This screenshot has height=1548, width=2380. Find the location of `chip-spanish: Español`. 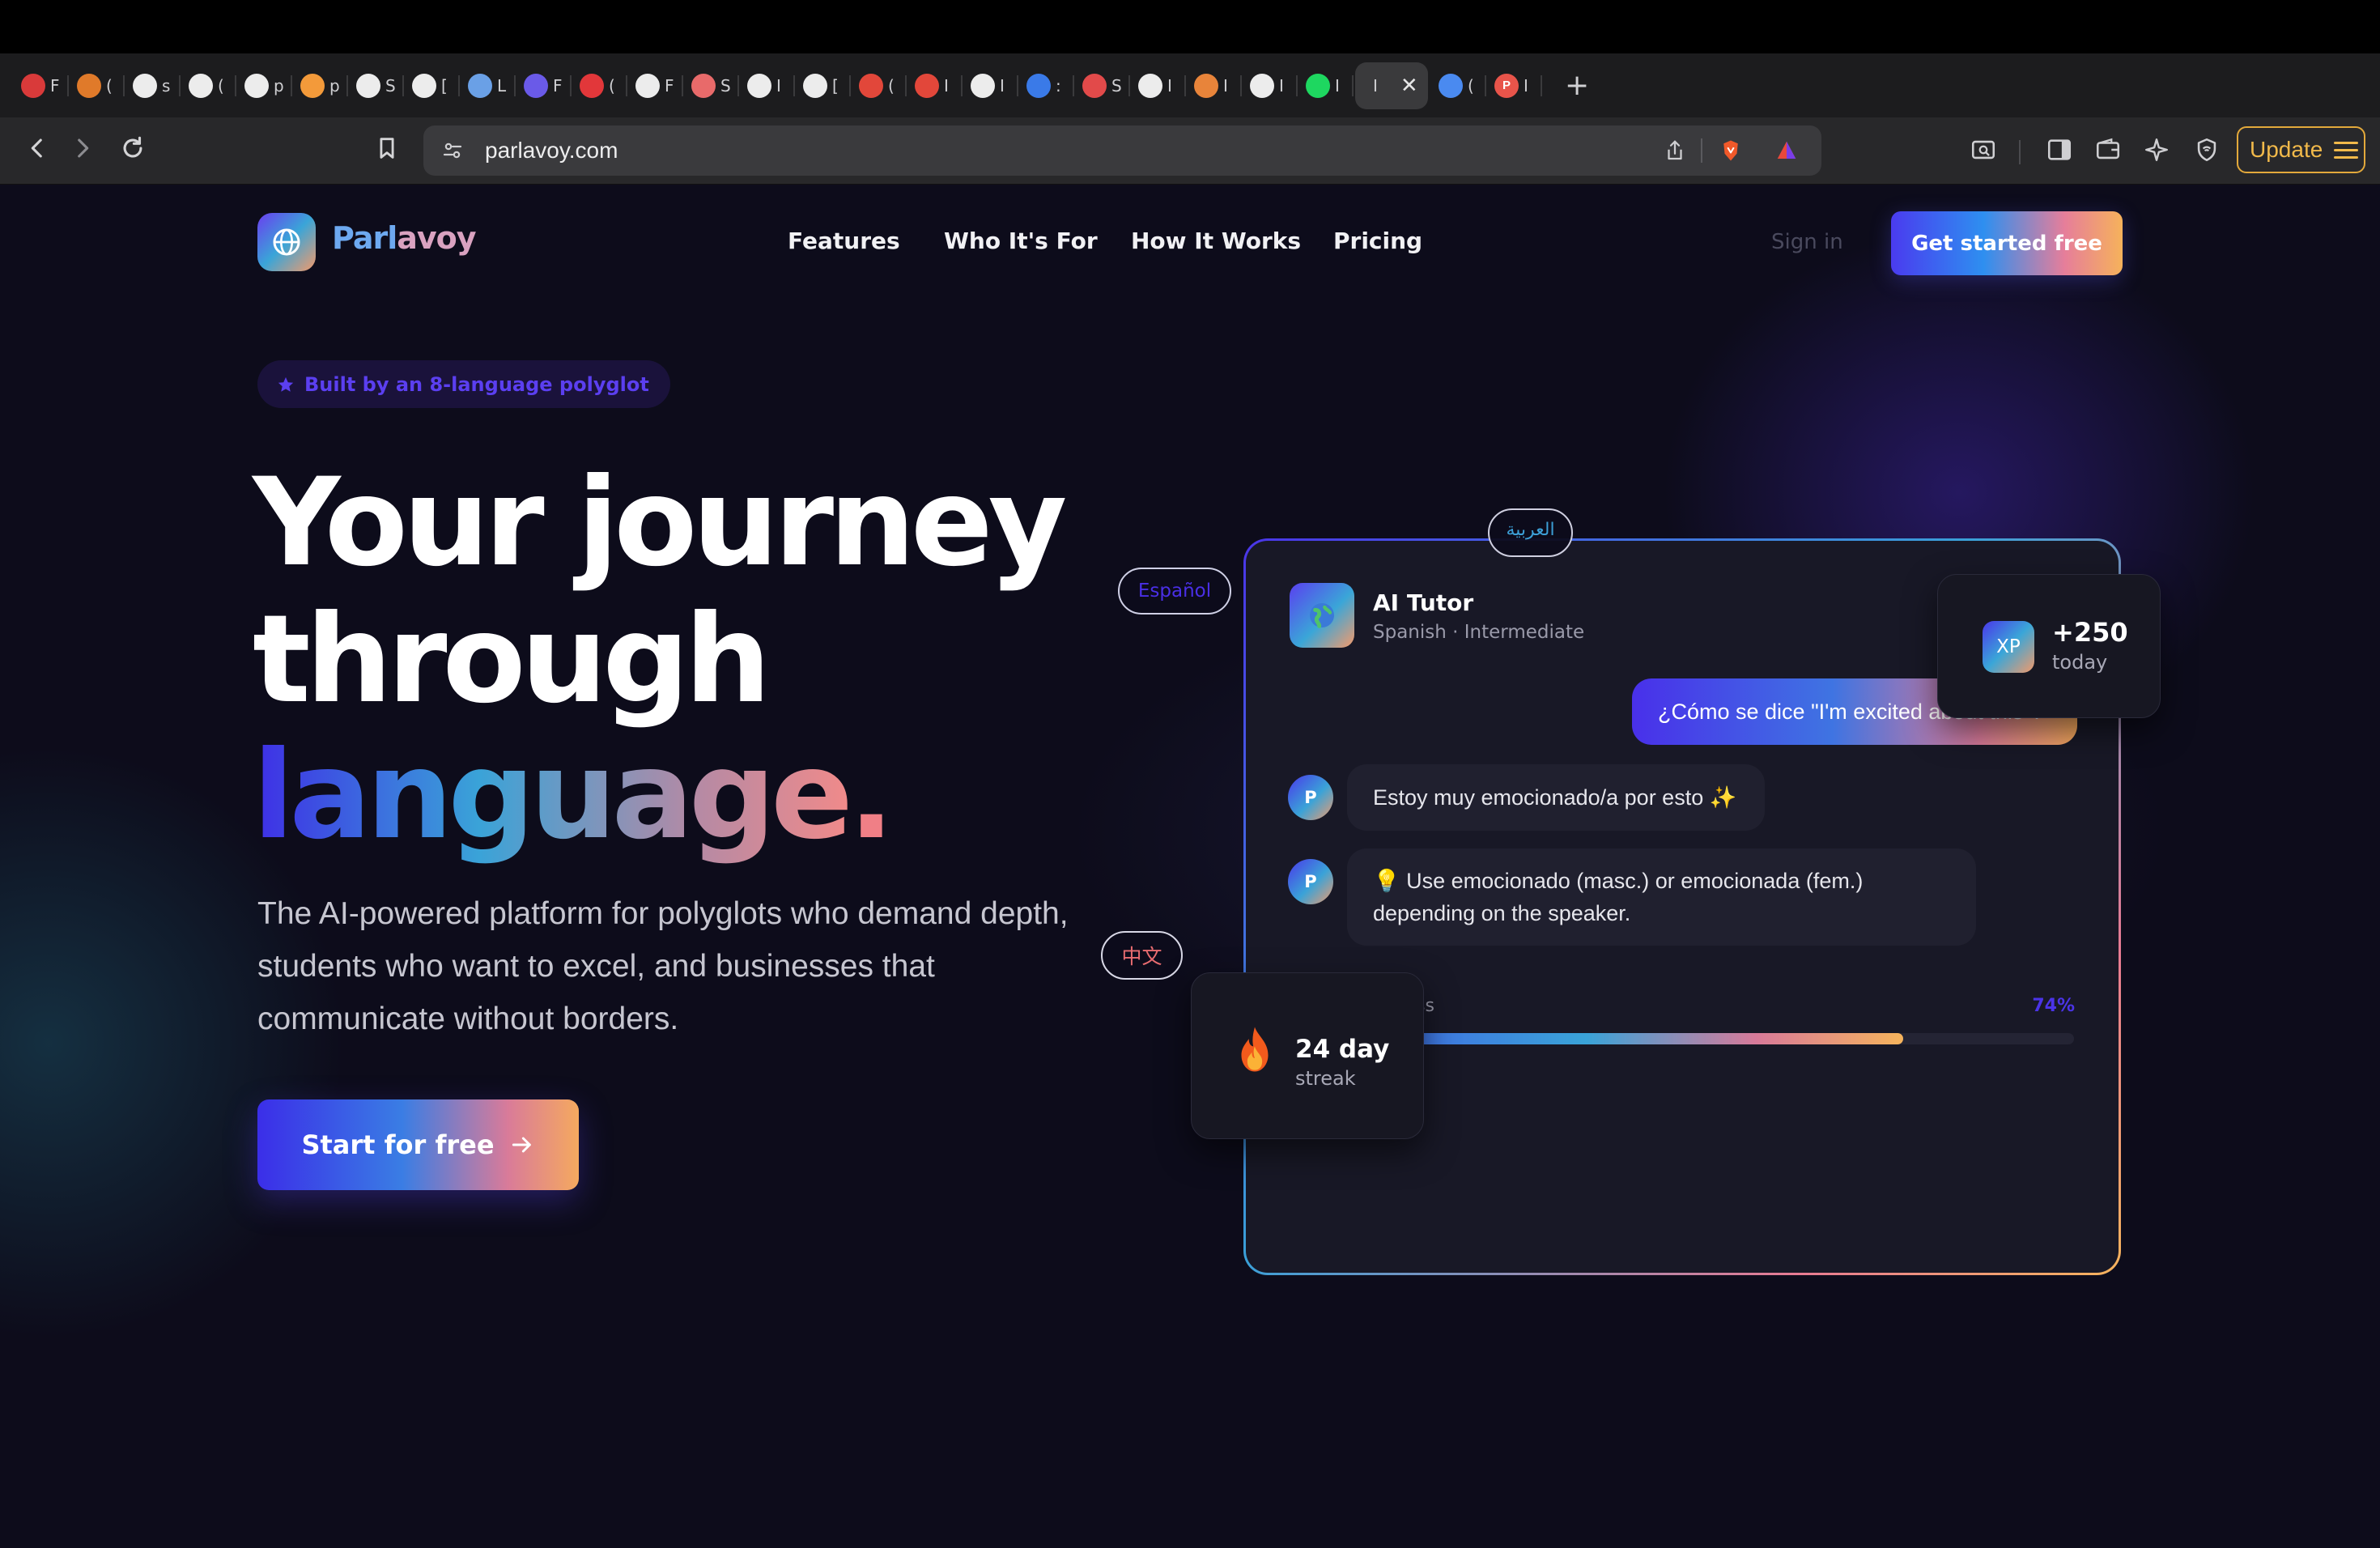

chip-spanish: Español is located at coordinates (1175, 591).